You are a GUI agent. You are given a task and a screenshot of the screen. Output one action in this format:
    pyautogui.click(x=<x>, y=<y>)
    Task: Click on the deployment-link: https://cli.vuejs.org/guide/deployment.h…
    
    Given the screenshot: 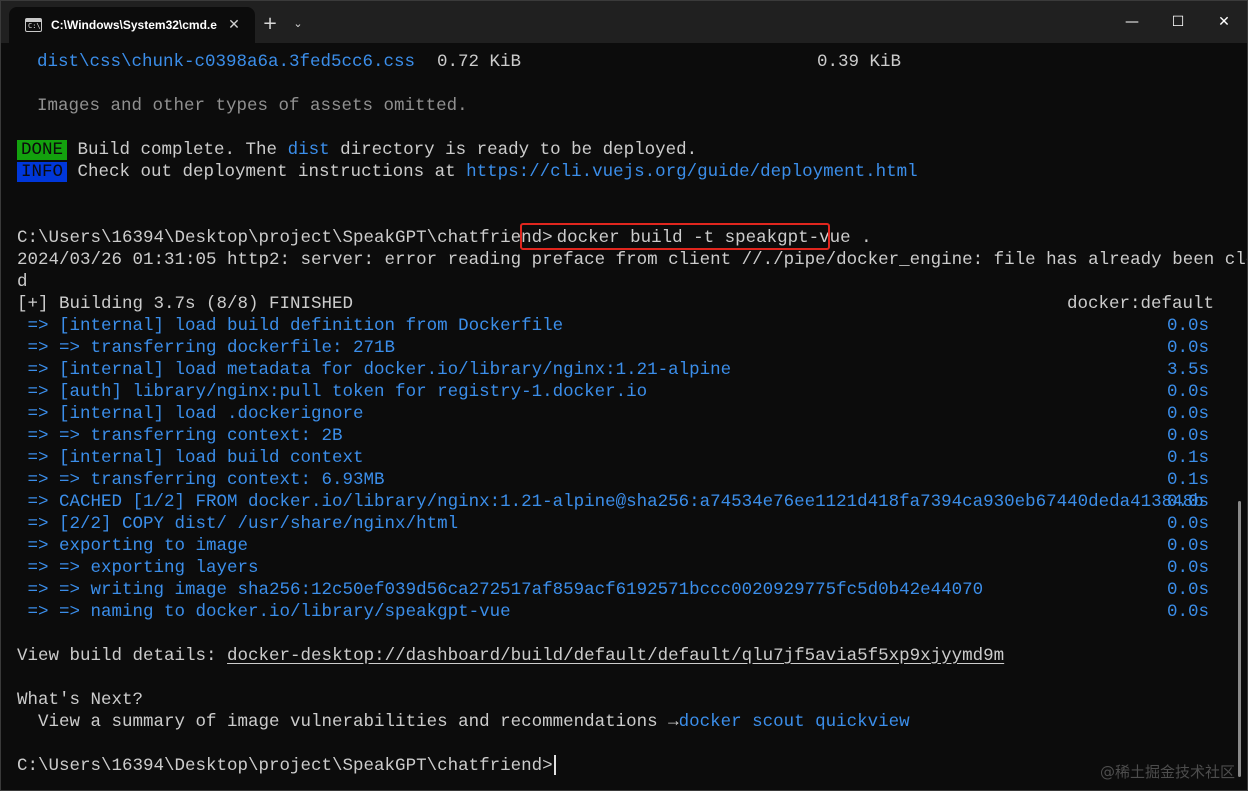 What is the action you would take?
    pyautogui.click(x=692, y=172)
    